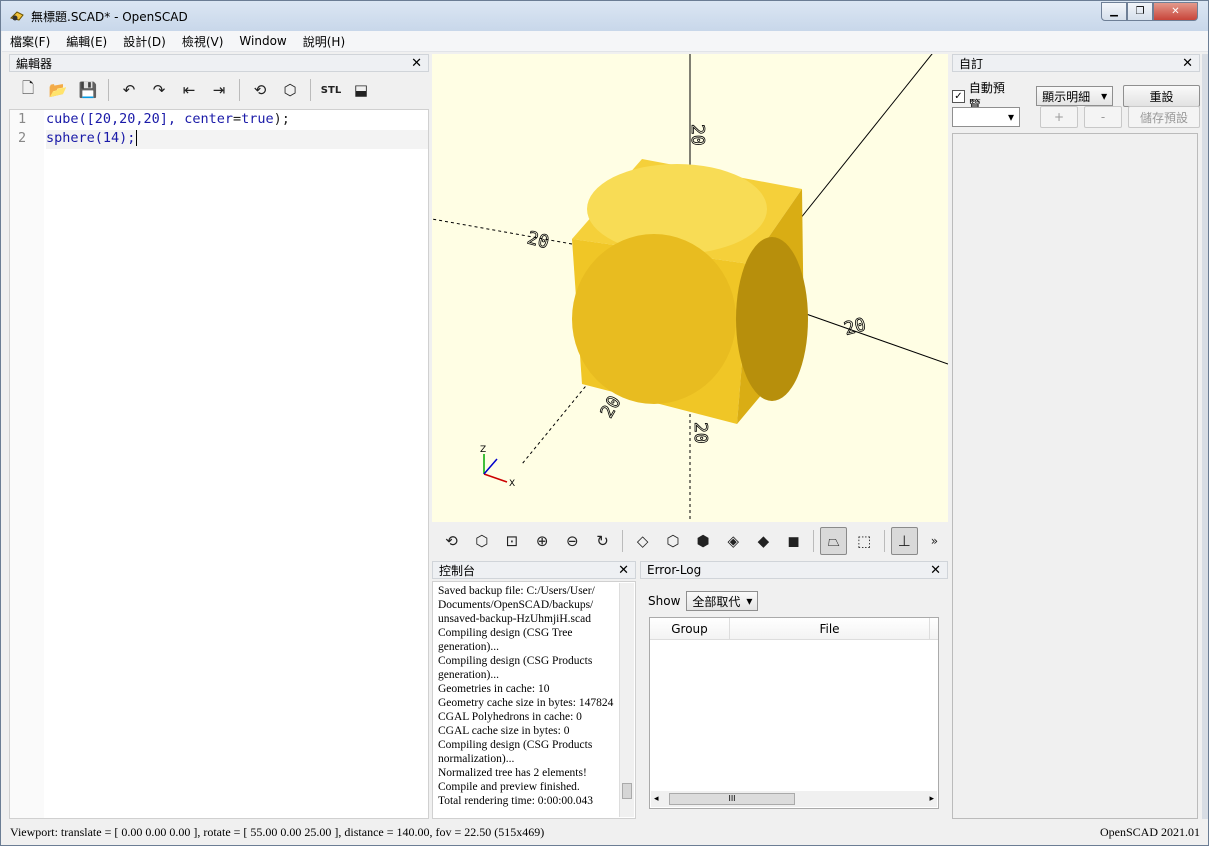 The width and height of the screenshot is (1209, 846). Describe the element at coordinates (514, 619) in the screenshot. I see `console-line: unsaved-backup-HzUhmjiH.scad` at that location.